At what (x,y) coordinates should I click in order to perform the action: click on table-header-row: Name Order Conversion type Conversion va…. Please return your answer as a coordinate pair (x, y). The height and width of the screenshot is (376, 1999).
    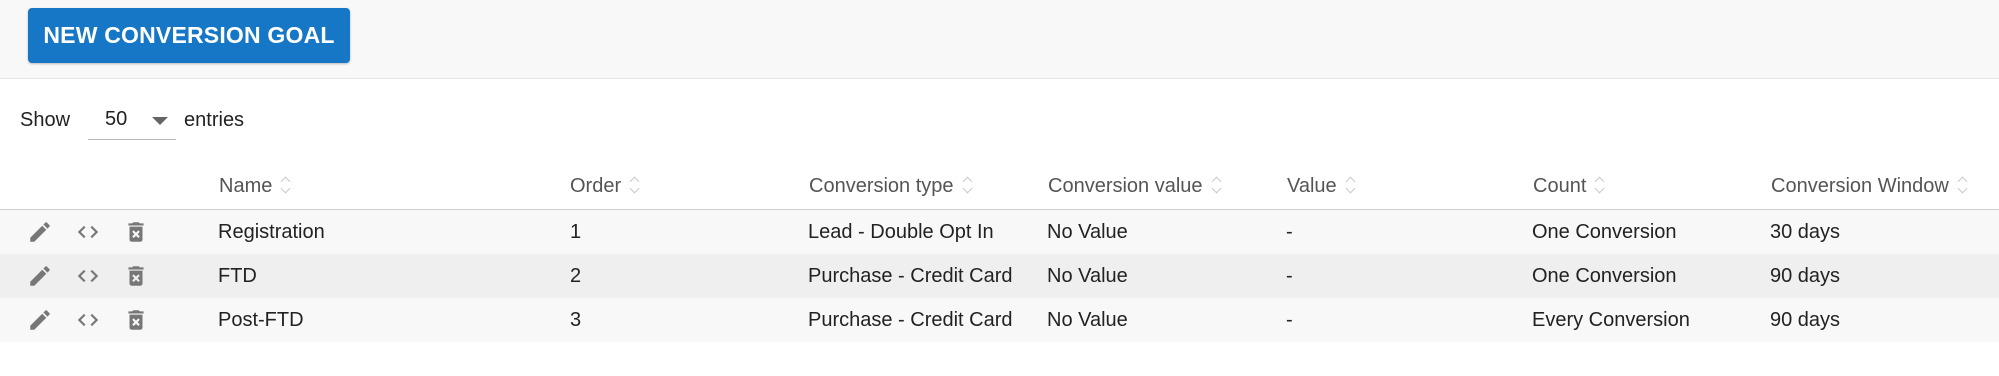
    Looking at the image, I should click on (999, 186).